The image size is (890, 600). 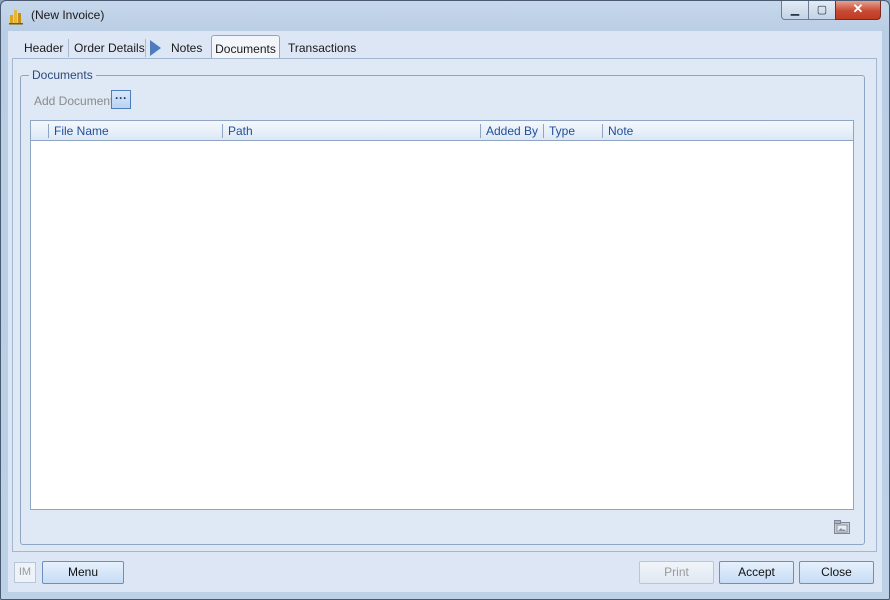 I want to click on tab-documents: Documents, so click(x=245, y=47).